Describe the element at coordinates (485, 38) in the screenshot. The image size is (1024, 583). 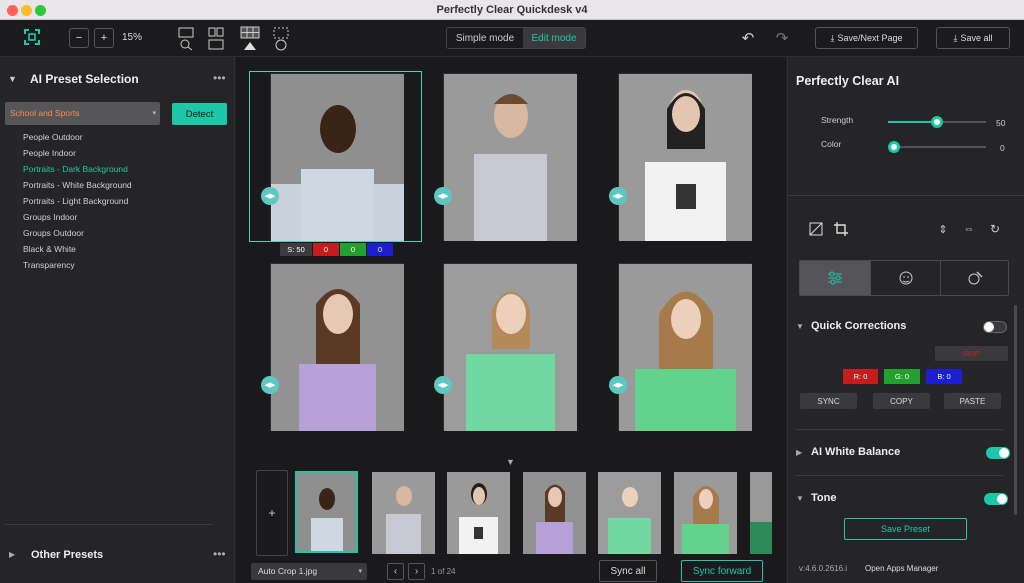
I see `simple-mode-button: Simple mode` at that location.